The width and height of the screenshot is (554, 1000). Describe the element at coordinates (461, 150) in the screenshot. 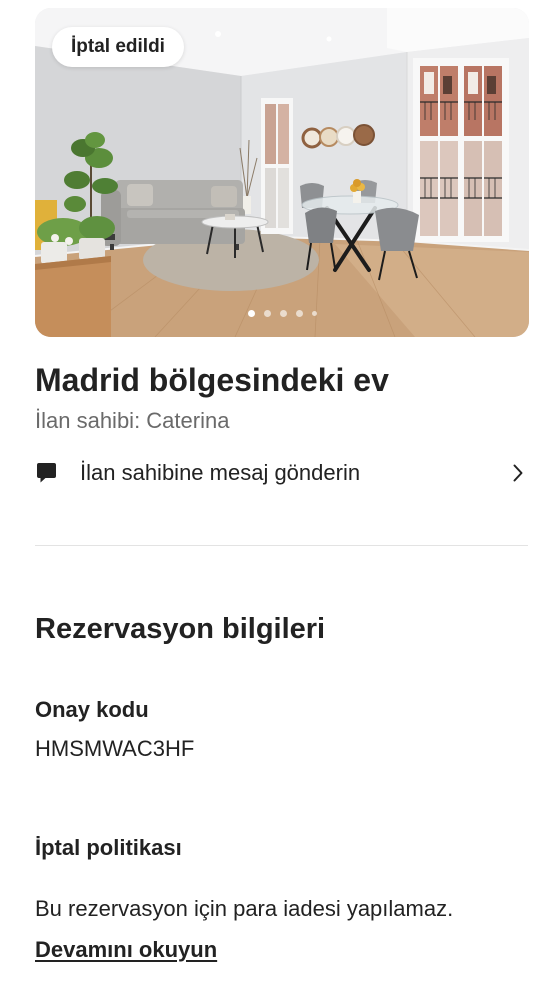

I see `french-doors` at that location.